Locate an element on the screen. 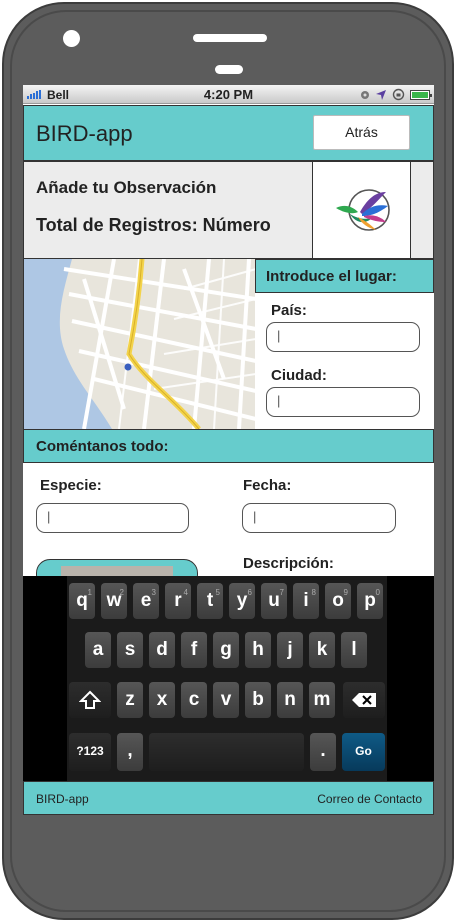  key-u: u7 is located at coordinates (274, 601).